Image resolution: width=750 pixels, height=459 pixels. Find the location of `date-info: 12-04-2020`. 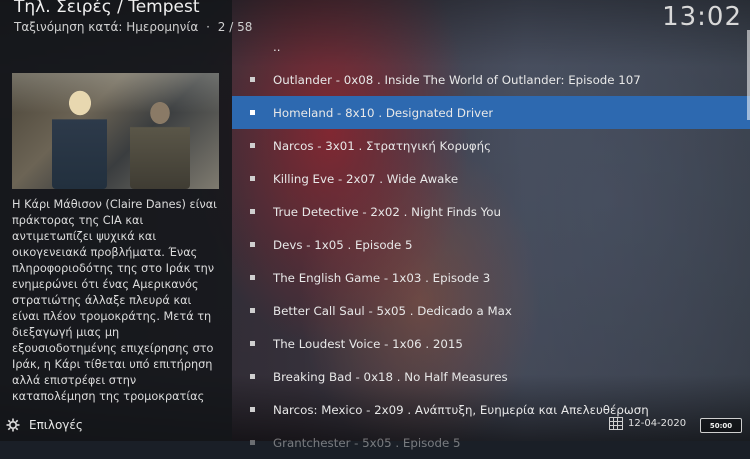

date-info: 12-04-2020 is located at coordinates (647, 423).